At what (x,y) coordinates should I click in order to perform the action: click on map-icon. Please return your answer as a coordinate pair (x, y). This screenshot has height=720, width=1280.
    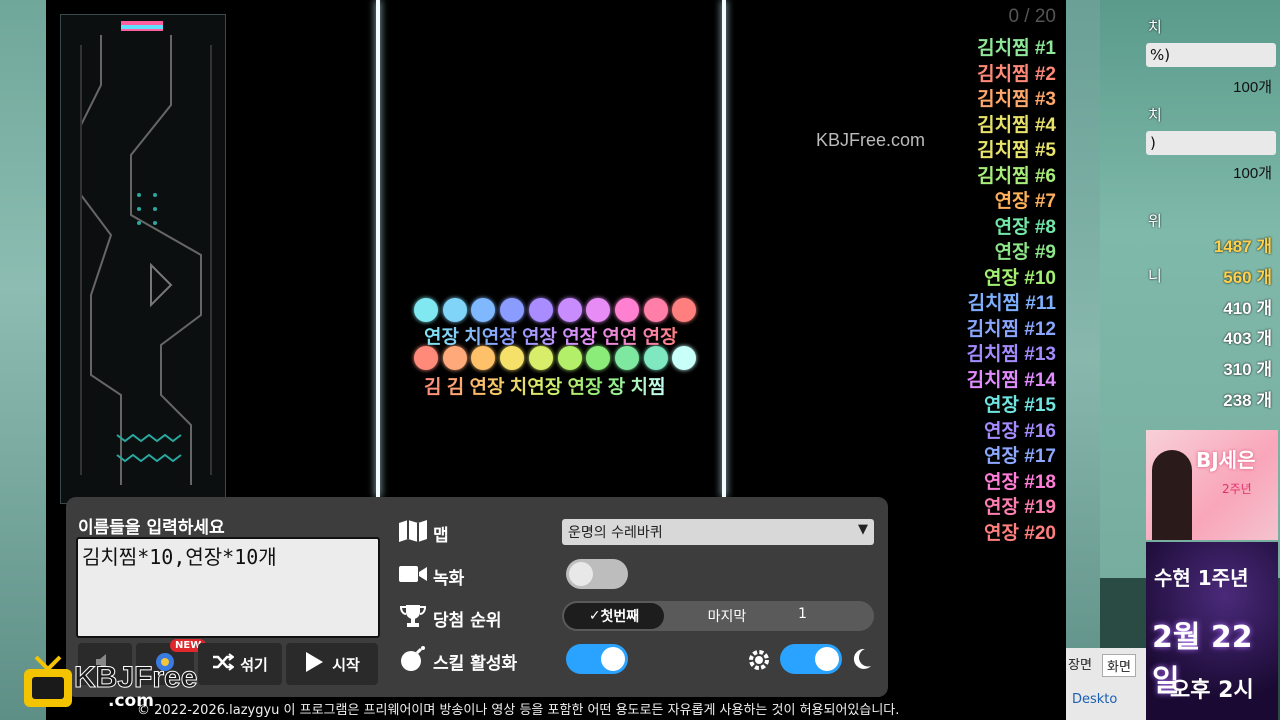
    Looking at the image, I should click on (413, 531).